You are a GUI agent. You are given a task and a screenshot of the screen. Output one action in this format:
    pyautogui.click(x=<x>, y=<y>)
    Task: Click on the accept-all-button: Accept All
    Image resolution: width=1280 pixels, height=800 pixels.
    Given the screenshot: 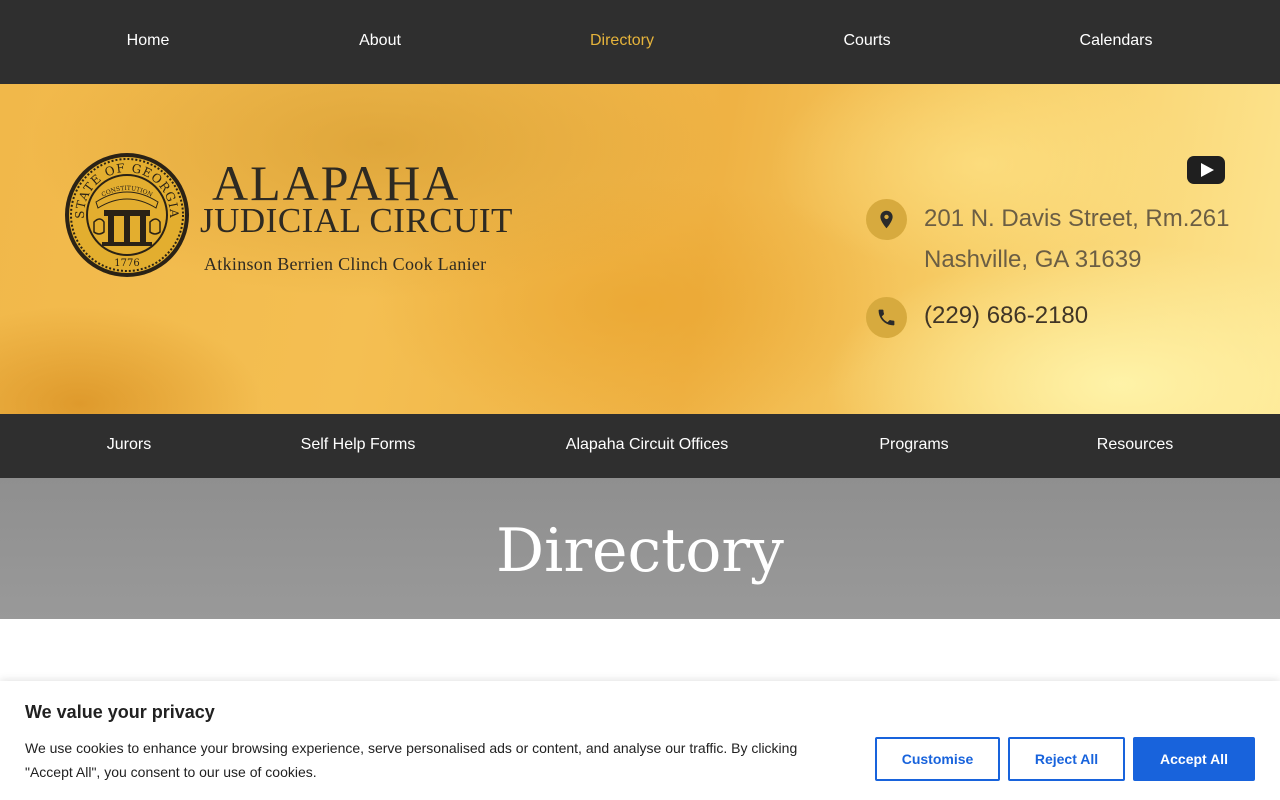 What is the action you would take?
    pyautogui.click(x=1194, y=759)
    